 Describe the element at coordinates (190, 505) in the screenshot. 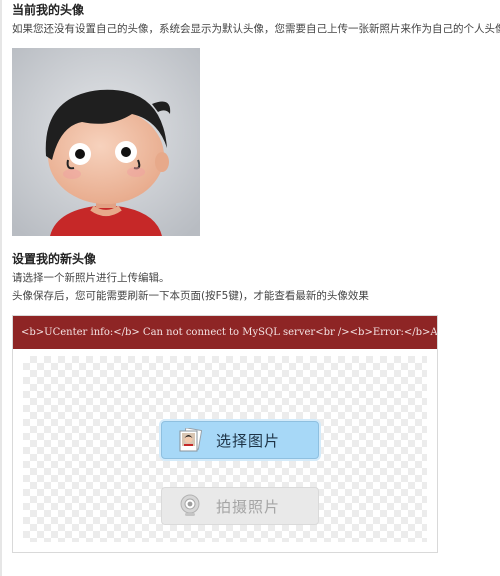

I see `webcam-icon` at that location.